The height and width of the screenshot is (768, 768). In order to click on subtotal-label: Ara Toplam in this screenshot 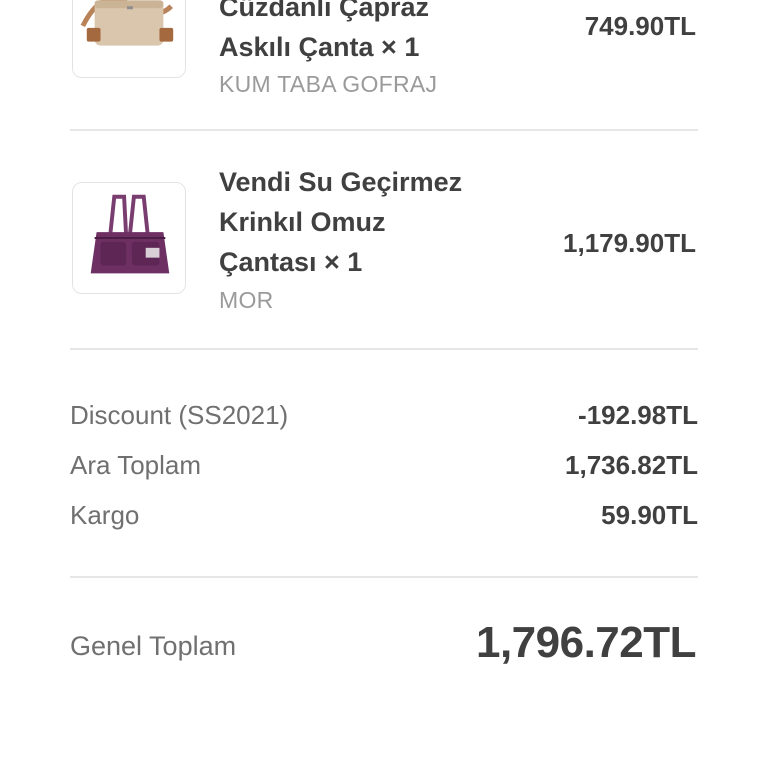, I will do `click(136, 465)`.